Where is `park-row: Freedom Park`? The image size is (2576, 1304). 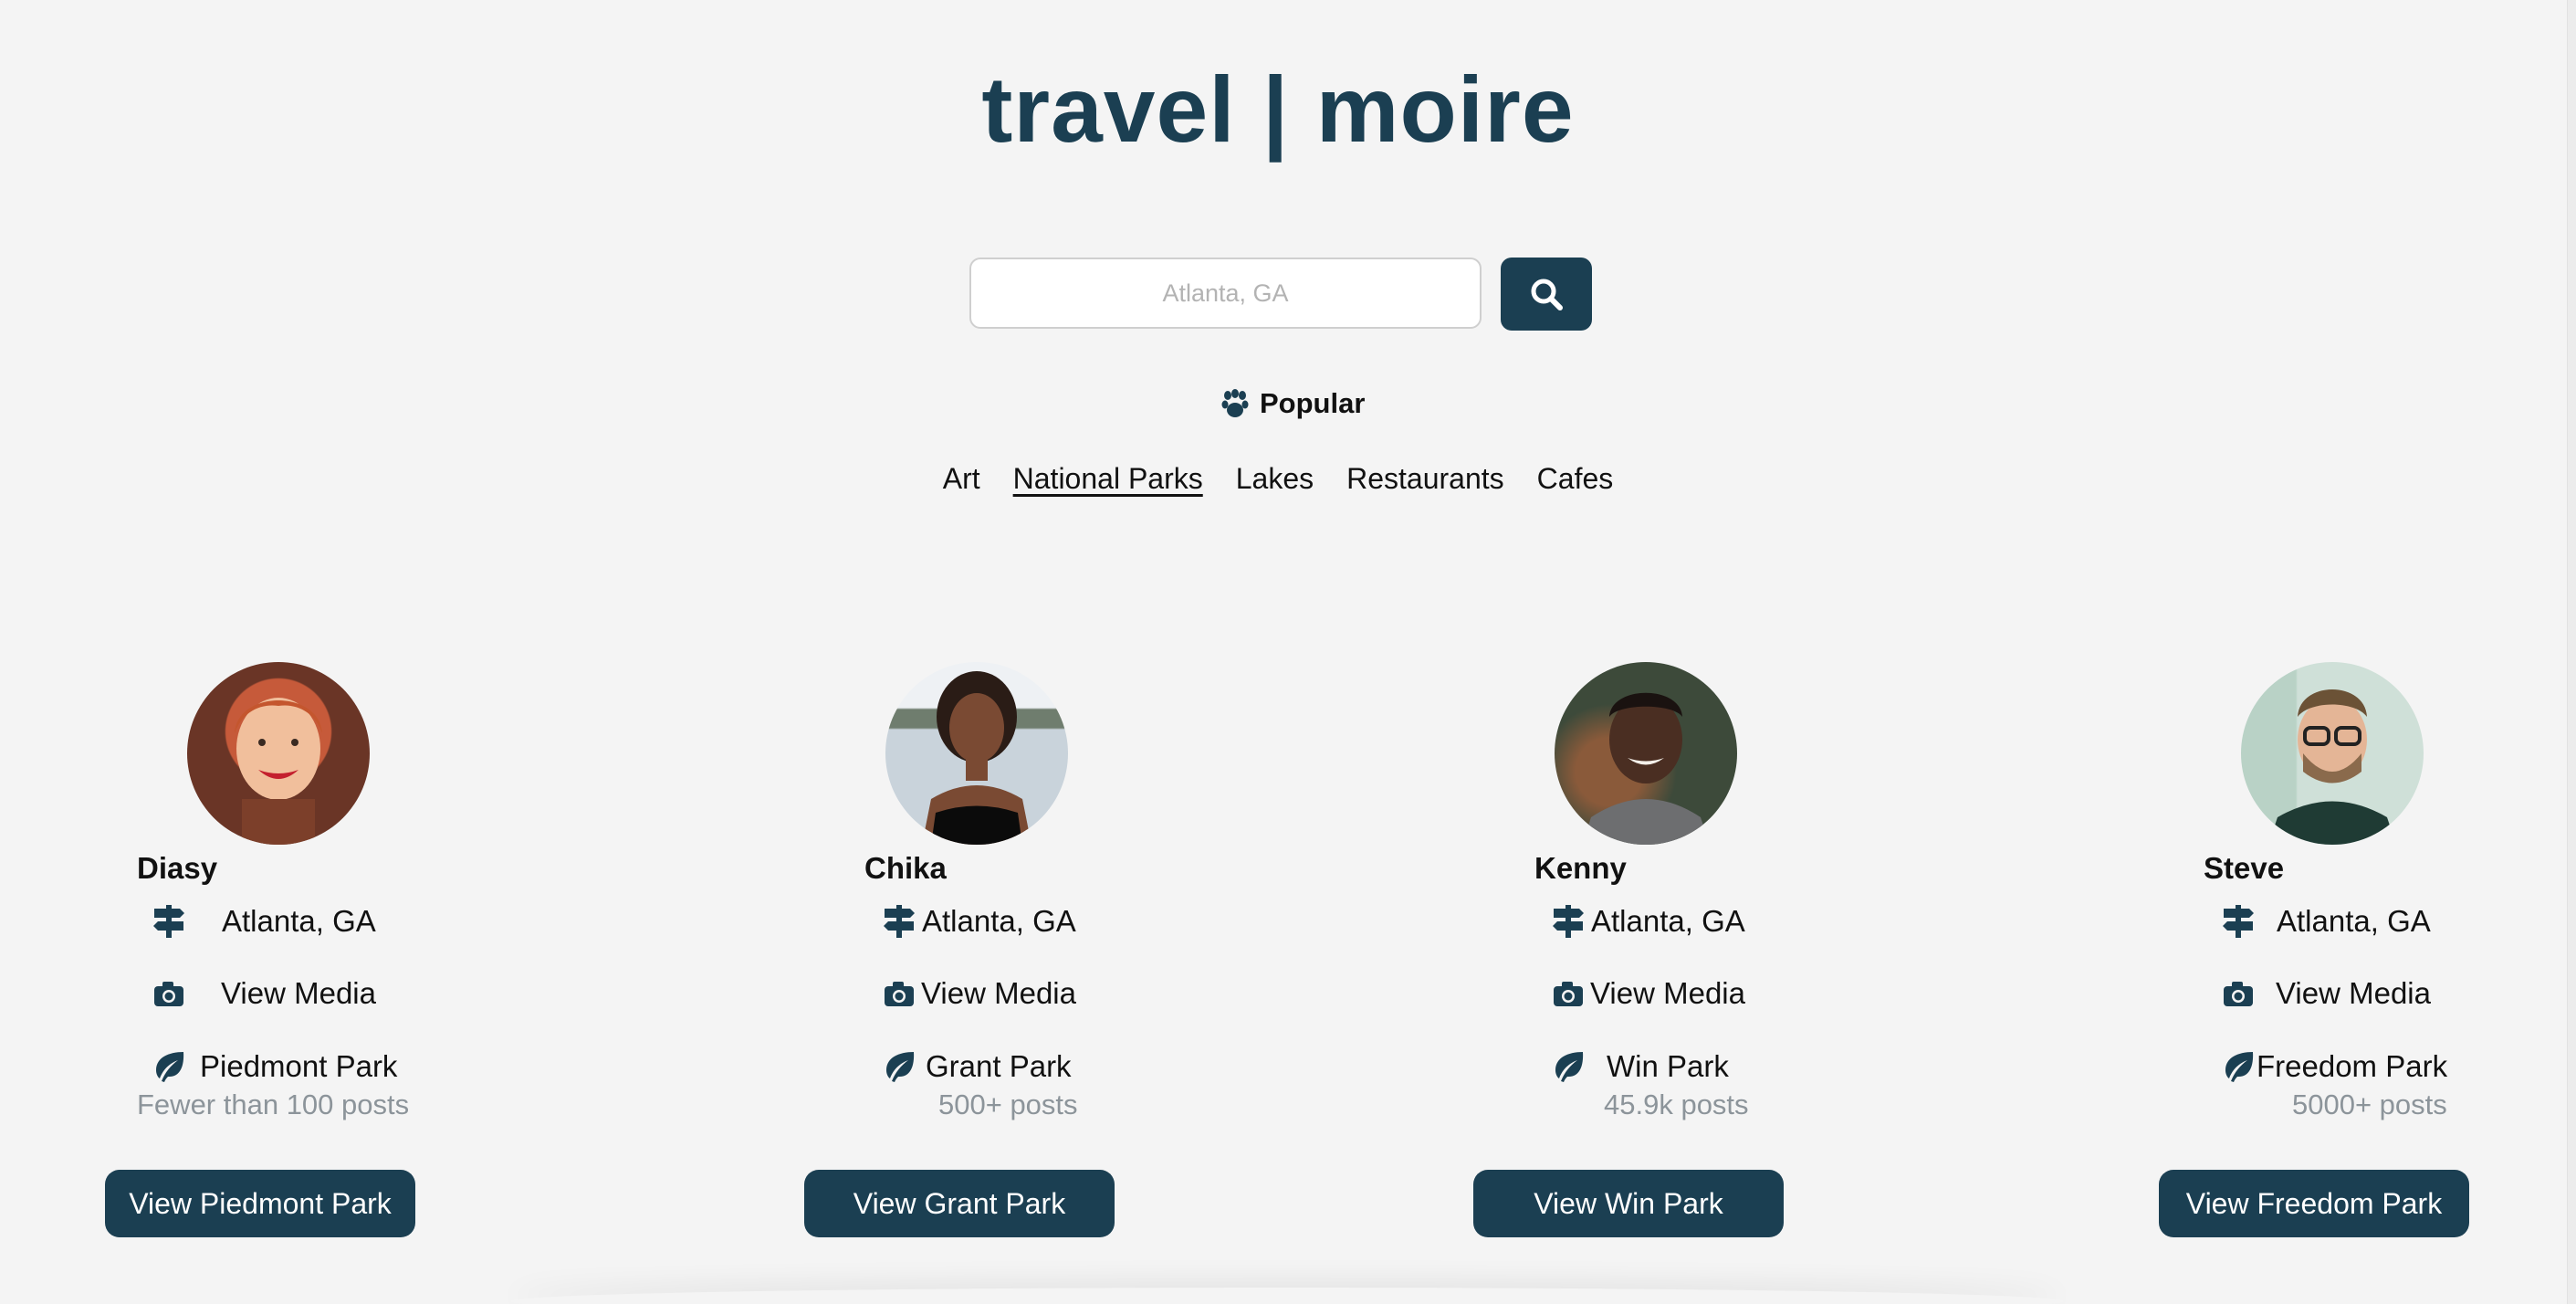 park-row: Freedom Park is located at coordinates (2334, 1066).